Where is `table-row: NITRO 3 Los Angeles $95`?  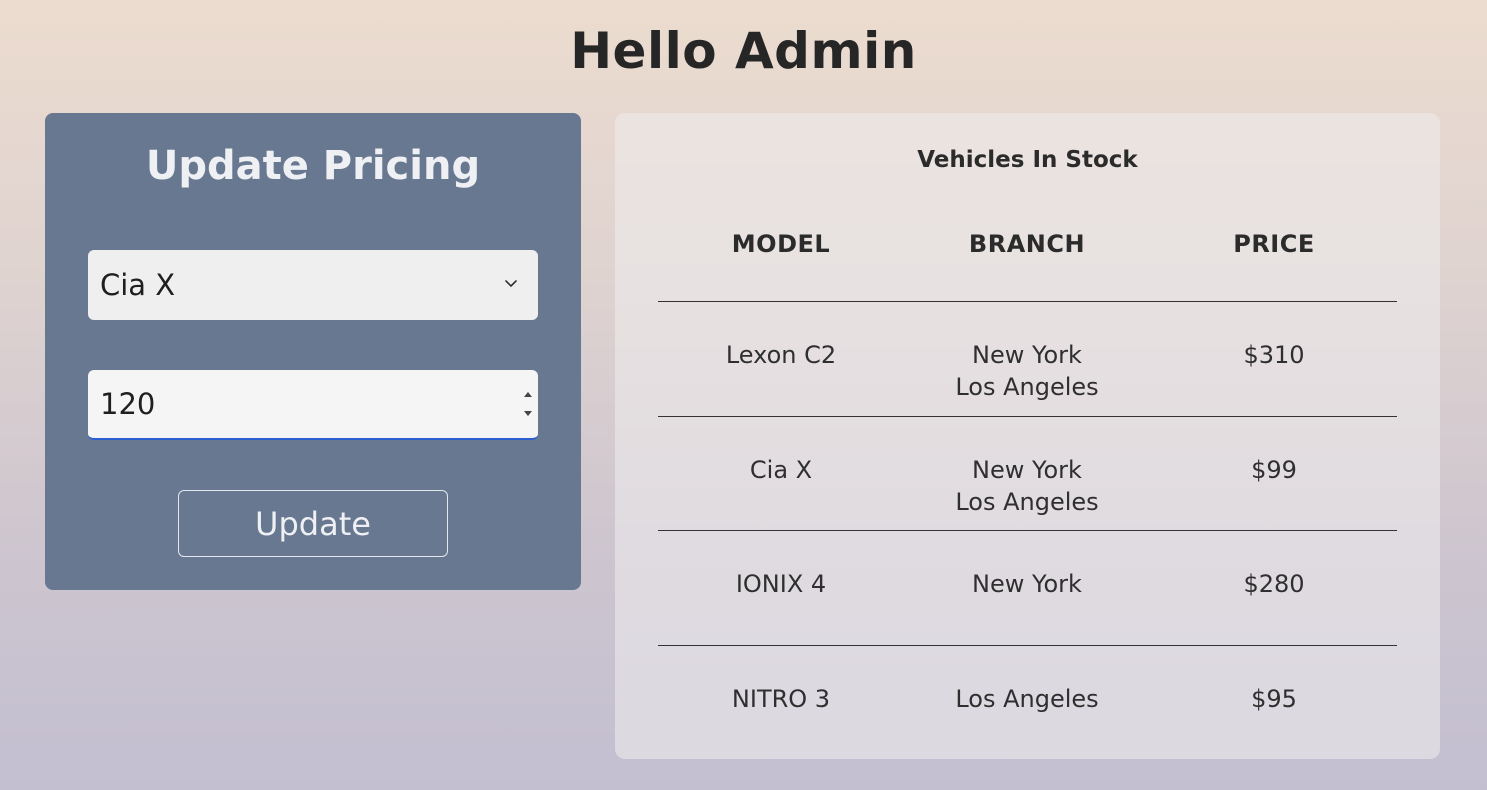
table-row: NITRO 3 Los Angeles $95 is located at coordinates (1027, 702).